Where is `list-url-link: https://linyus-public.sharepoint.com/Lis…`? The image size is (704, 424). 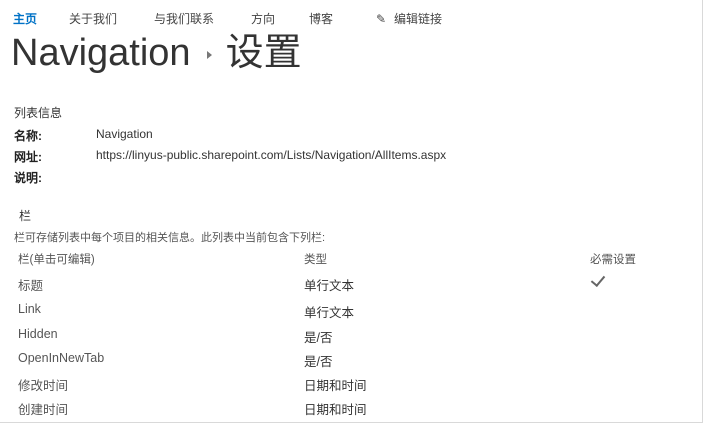 list-url-link: https://linyus-public.sharepoint.com/Lis… is located at coordinates (271, 155).